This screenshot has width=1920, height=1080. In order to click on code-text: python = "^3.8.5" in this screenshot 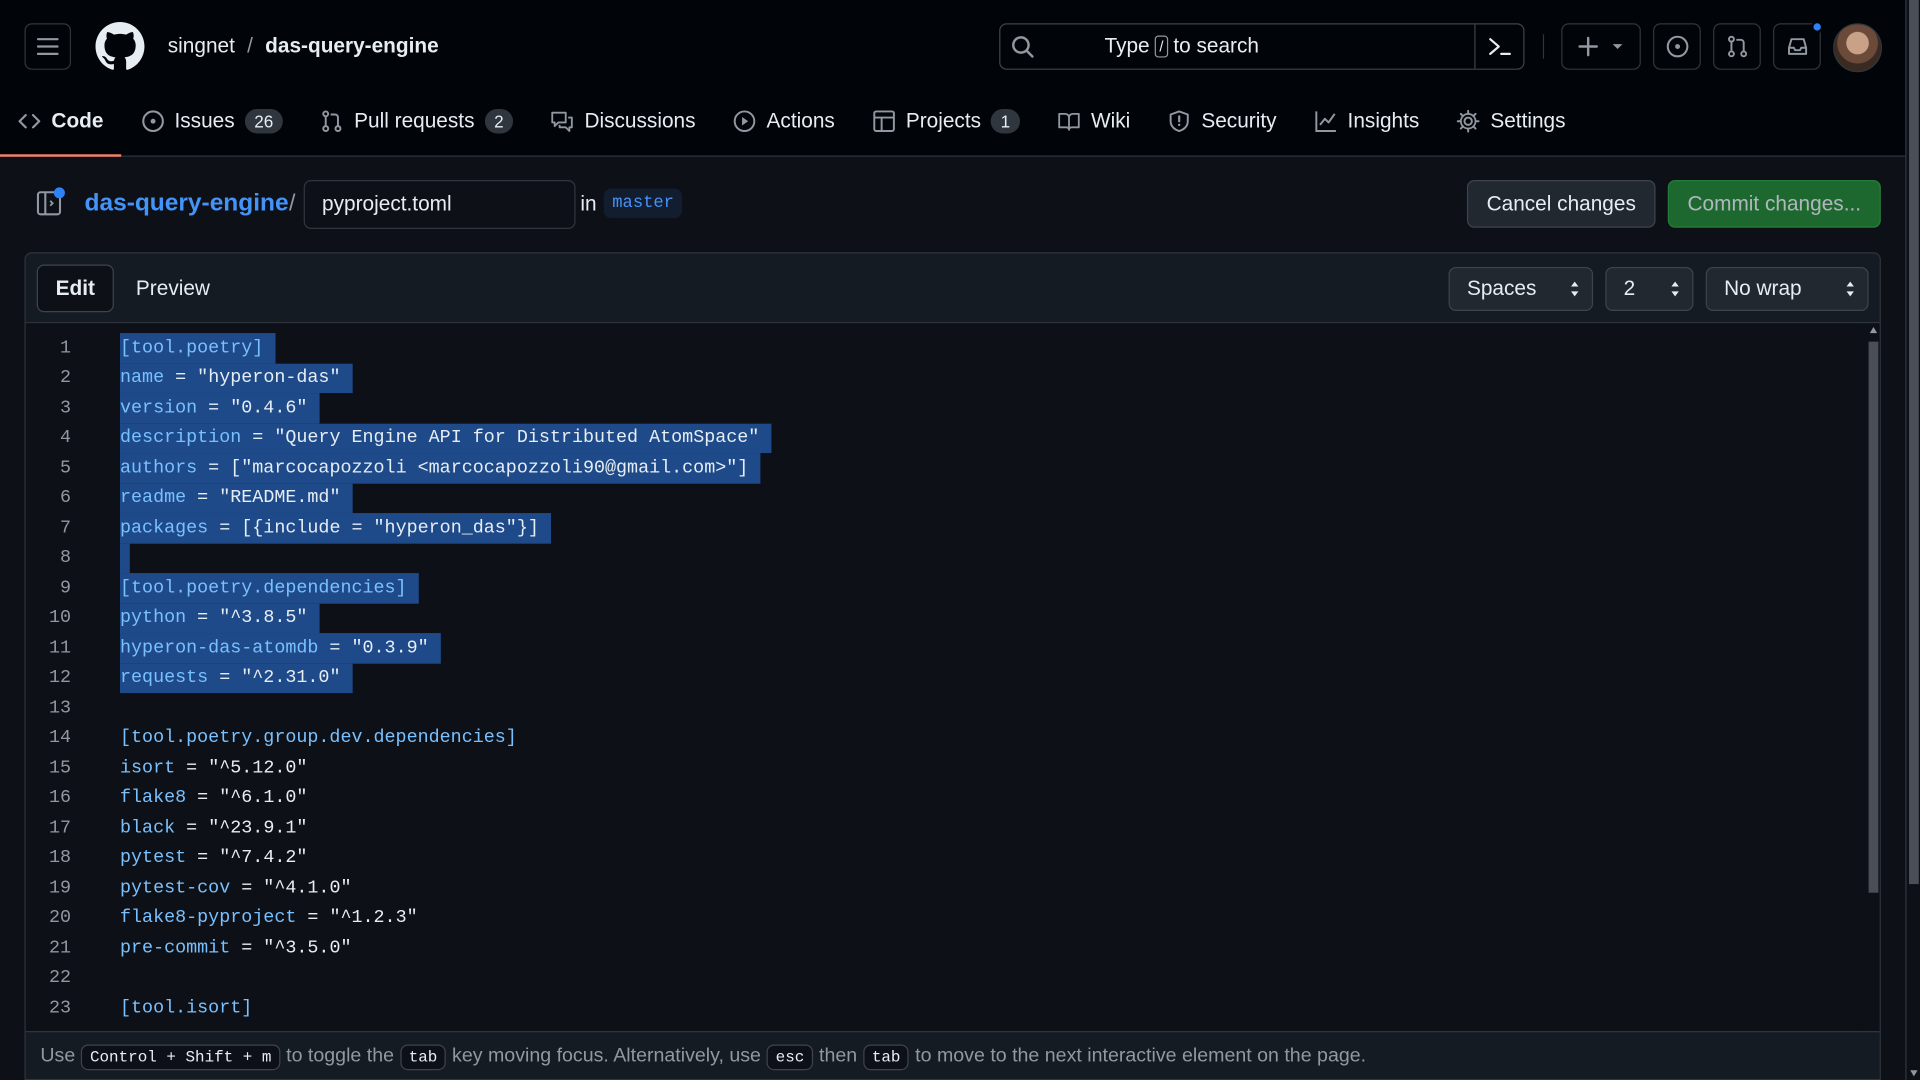, I will do `click(214, 618)`.